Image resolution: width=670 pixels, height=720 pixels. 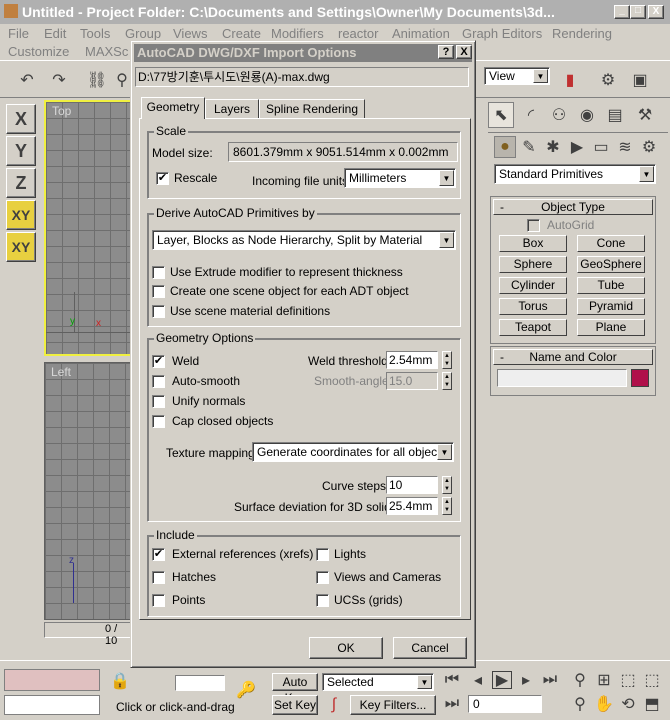 I want to click on key-mode-toggle-icon: ⏭, so click(x=452, y=704).